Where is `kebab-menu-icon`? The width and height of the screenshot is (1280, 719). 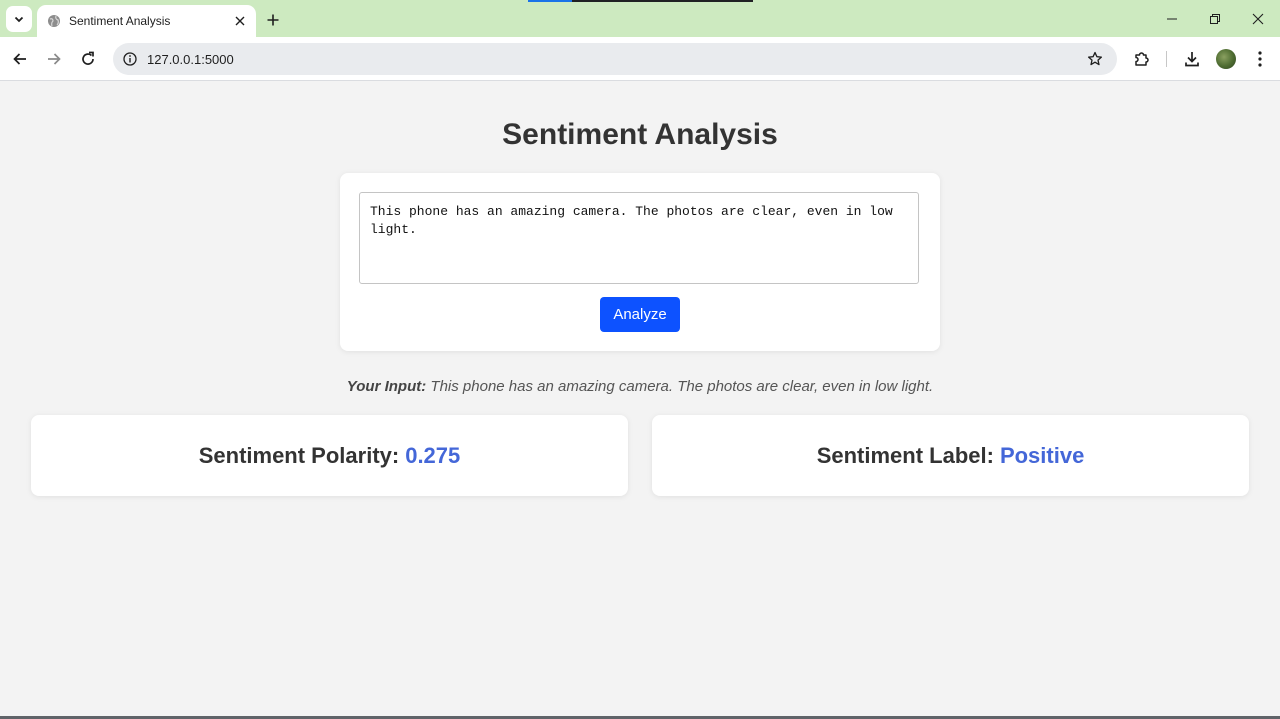 kebab-menu-icon is located at coordinates (1260, 59).